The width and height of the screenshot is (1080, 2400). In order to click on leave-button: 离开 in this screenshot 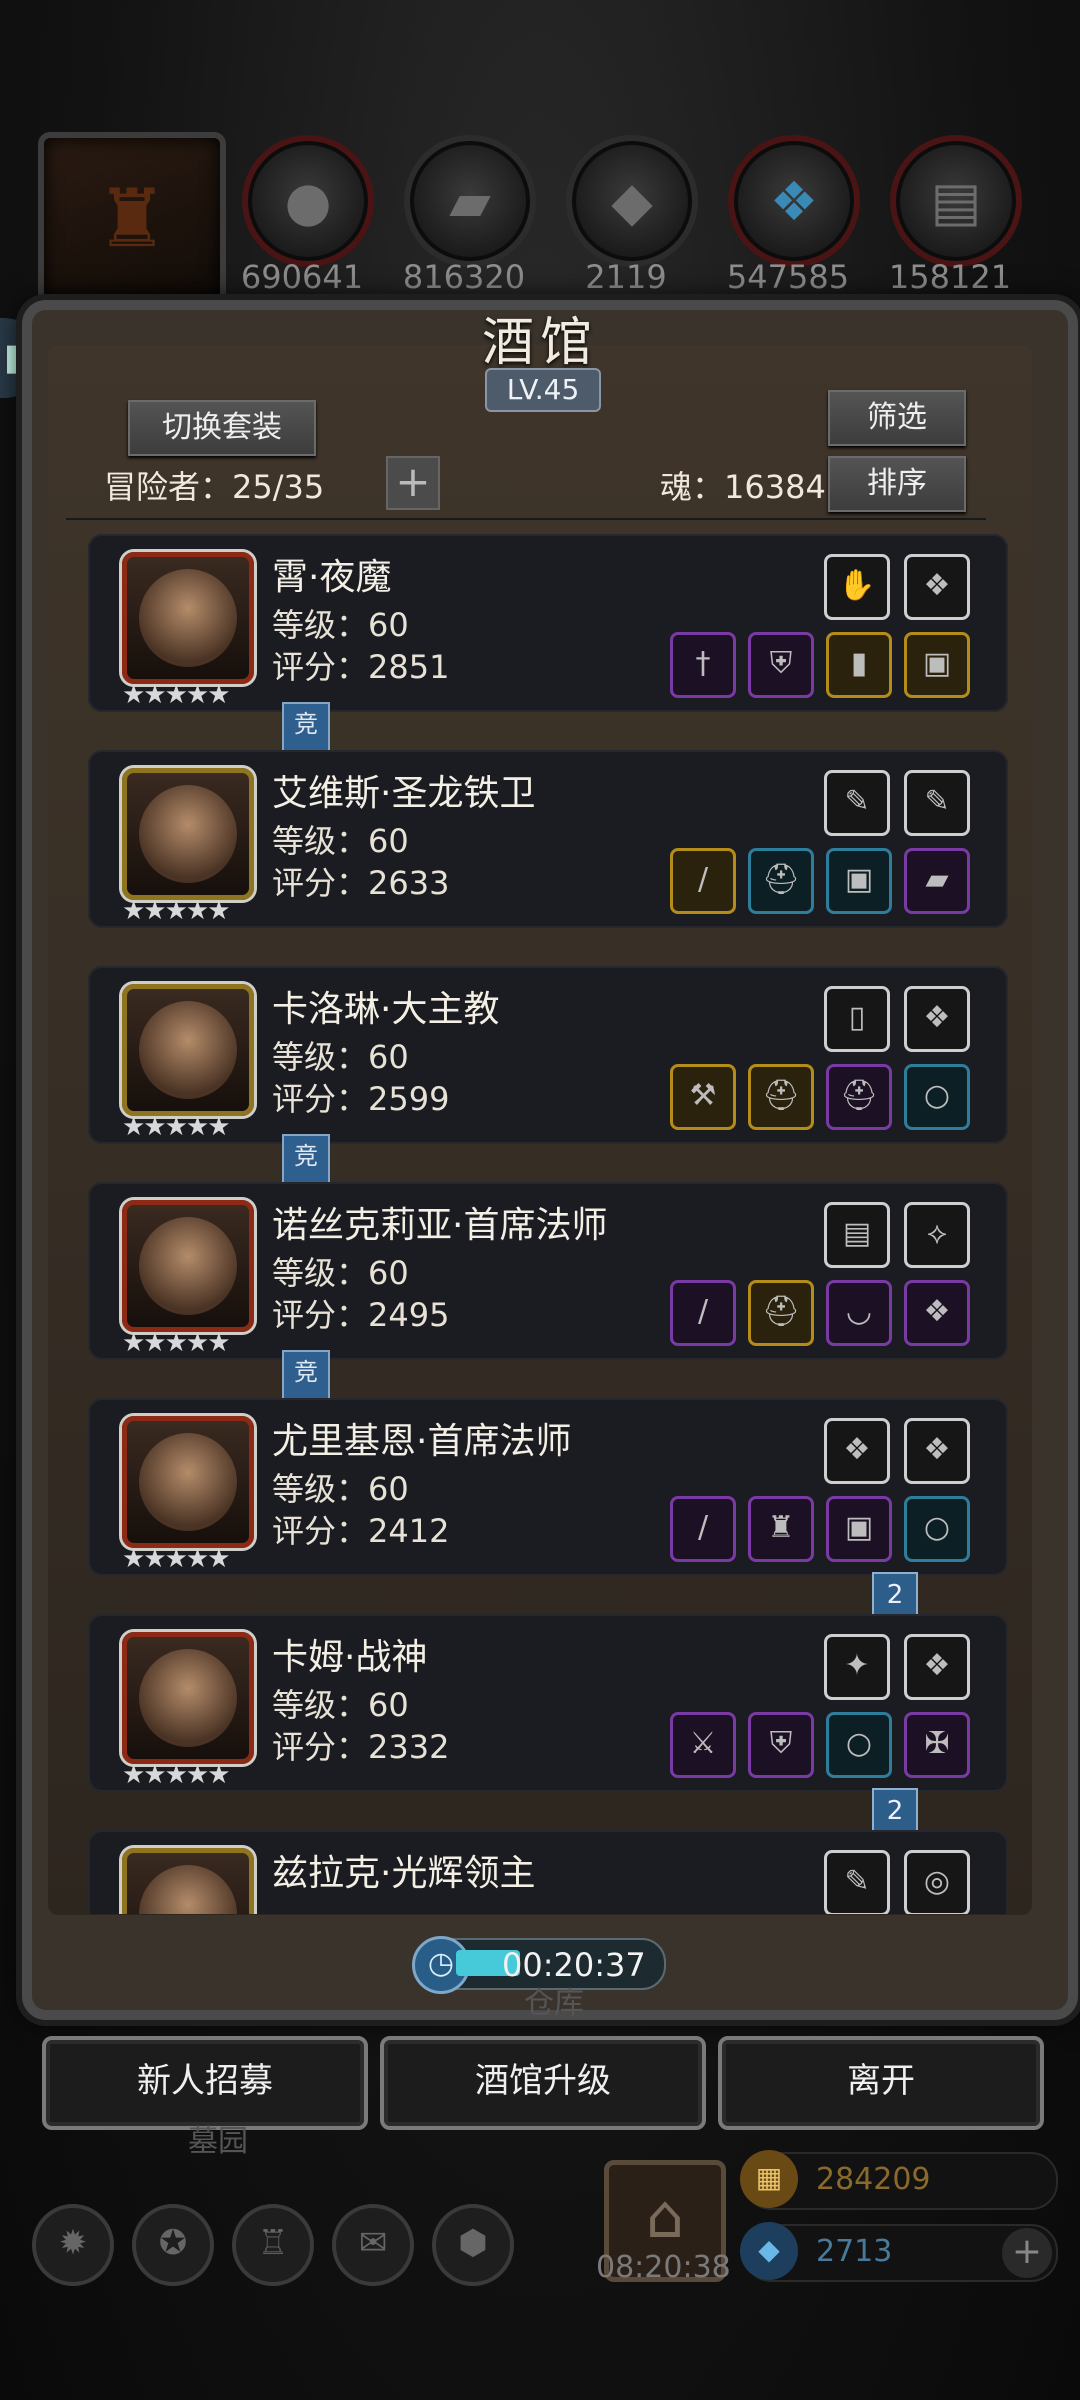, I will do `click(881, 2083)`.